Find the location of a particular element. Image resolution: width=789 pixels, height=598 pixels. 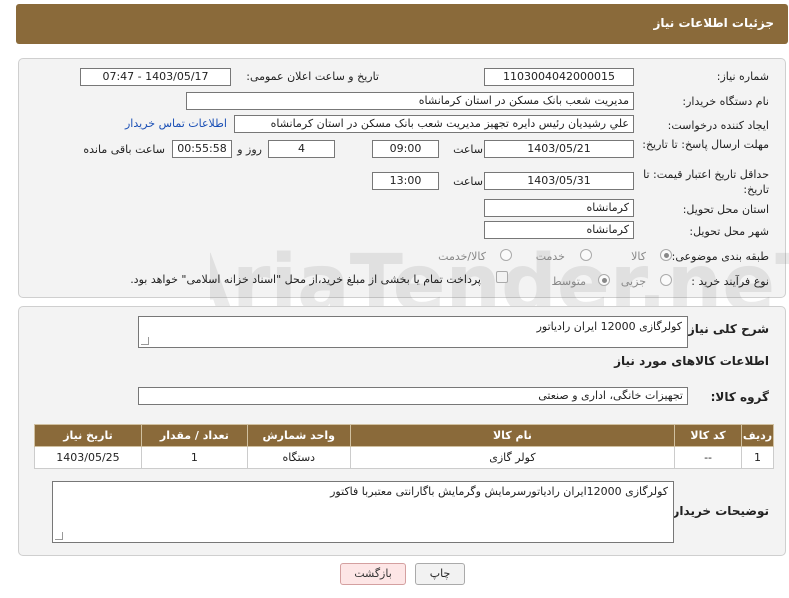

need-number-label: شماره نیاز: is located at coordinates (742, 76).